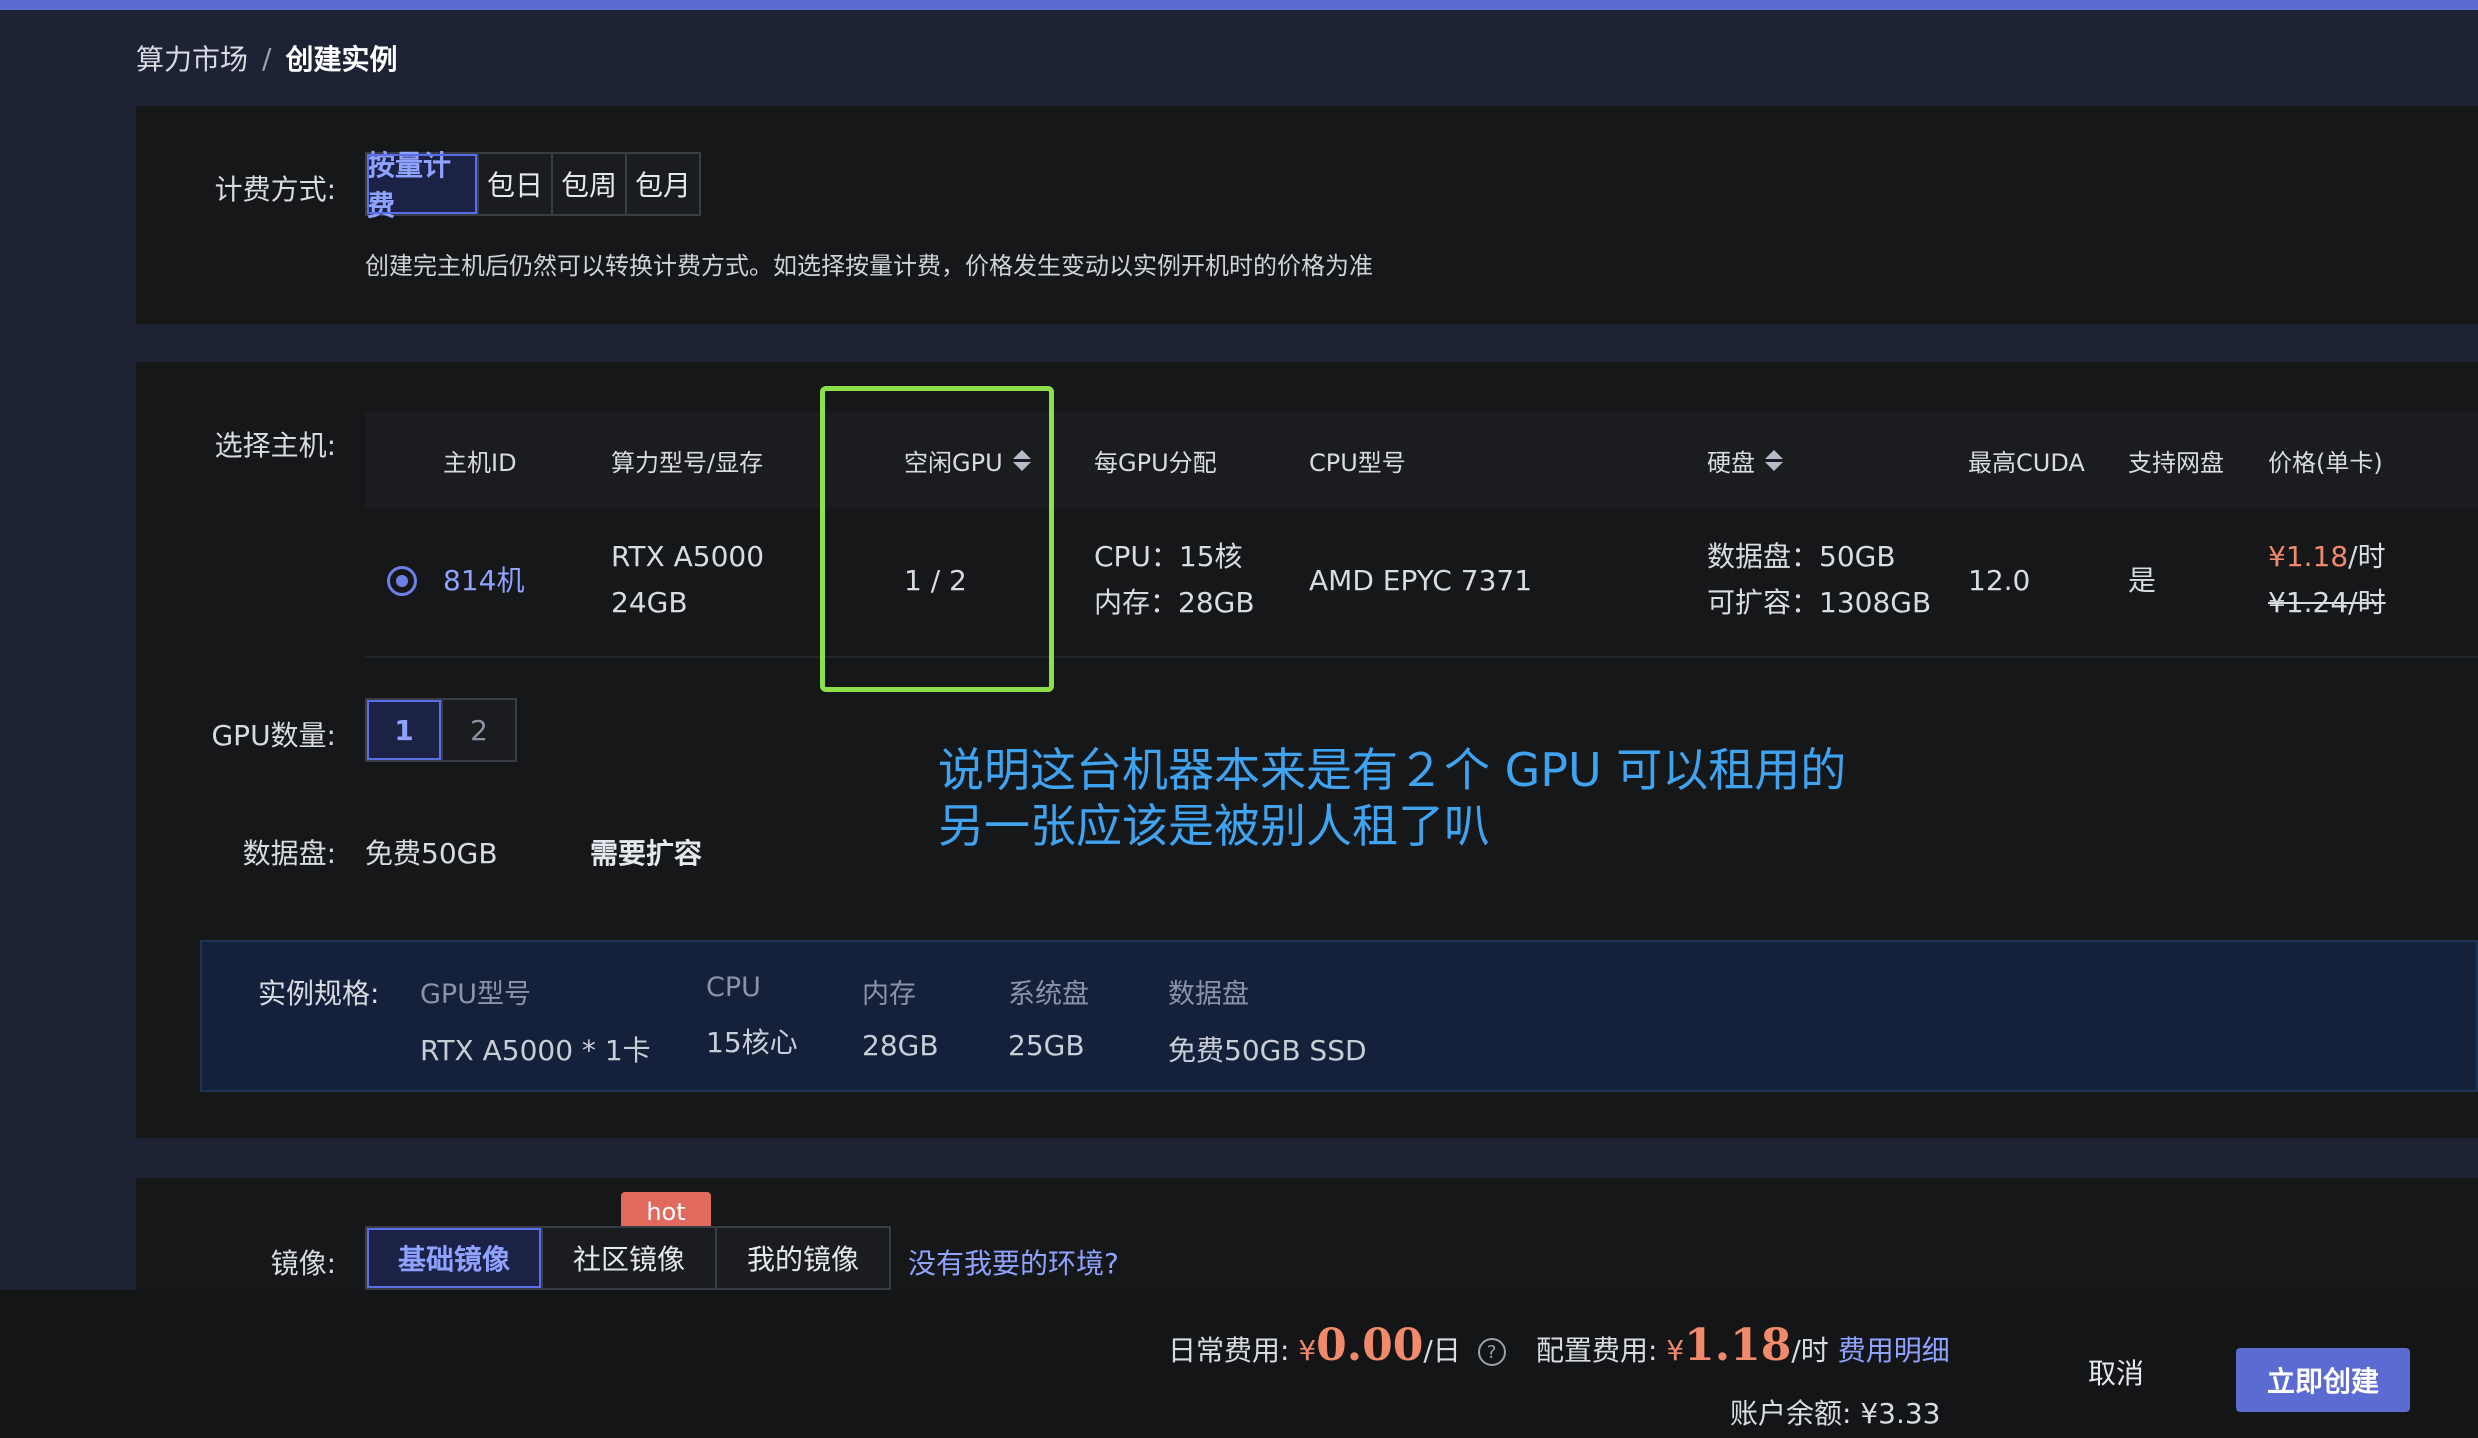  What do you see at coordinates (2116, 1372) in the screenshot?
I see `cancel-button: 取消` at bounding box center [2116, 1372].